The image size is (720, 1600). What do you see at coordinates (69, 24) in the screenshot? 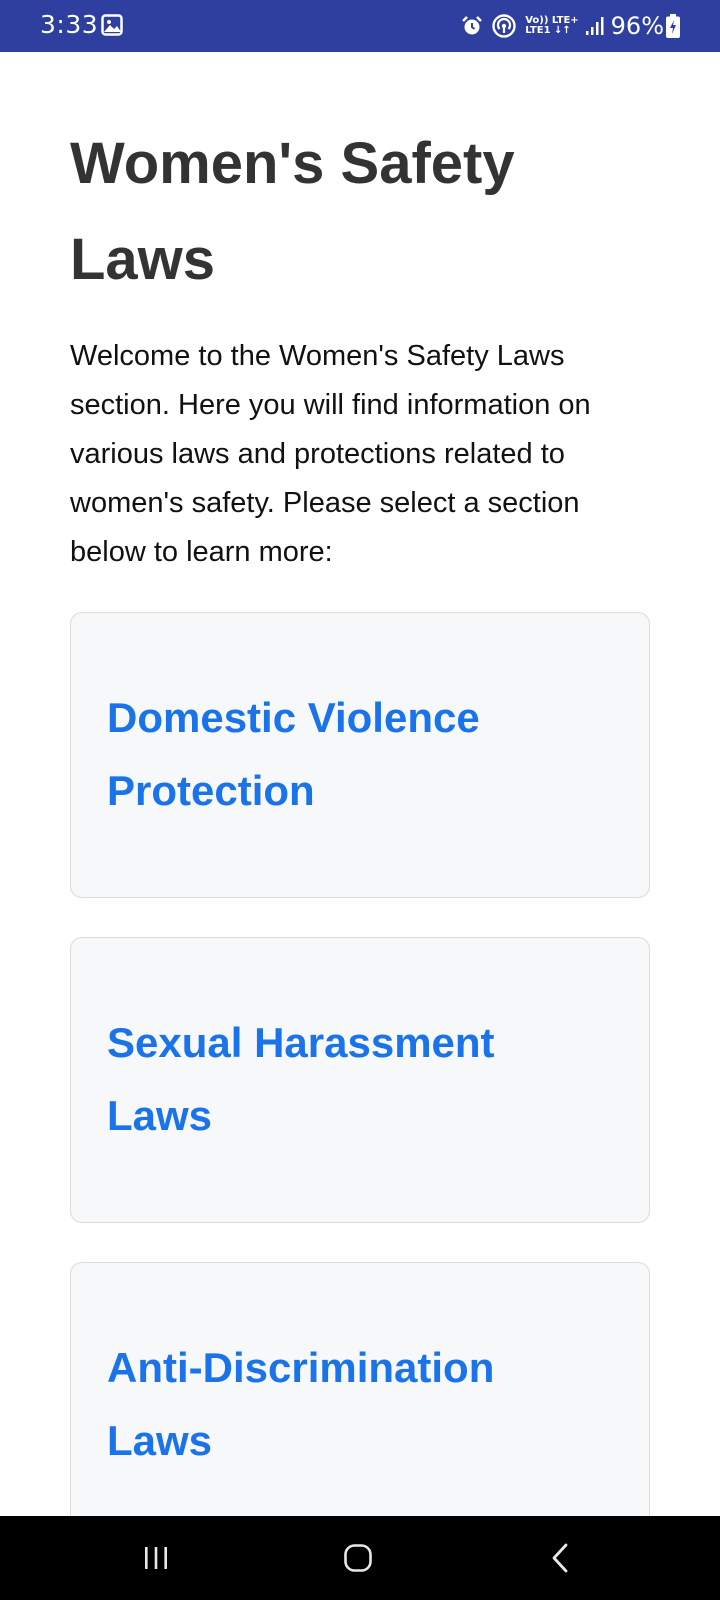
I see `status-time: 3:33` at bounding box center [69, 24].